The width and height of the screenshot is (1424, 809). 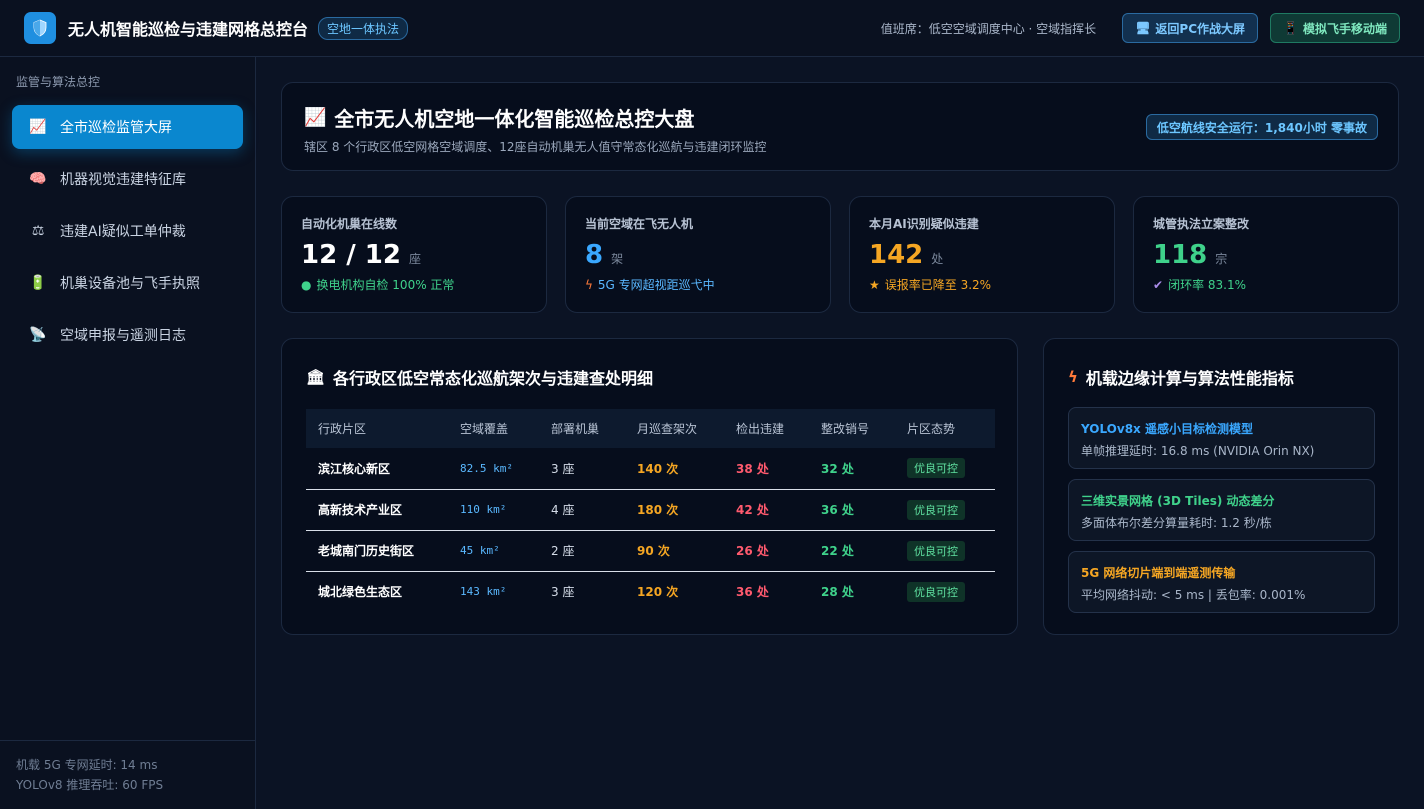 What do you see at coordinates (87, 765) in the screenshot?
I see `latency-text: 机载 5G 专网延时: 14 ms` at bounding box center [87, 765].